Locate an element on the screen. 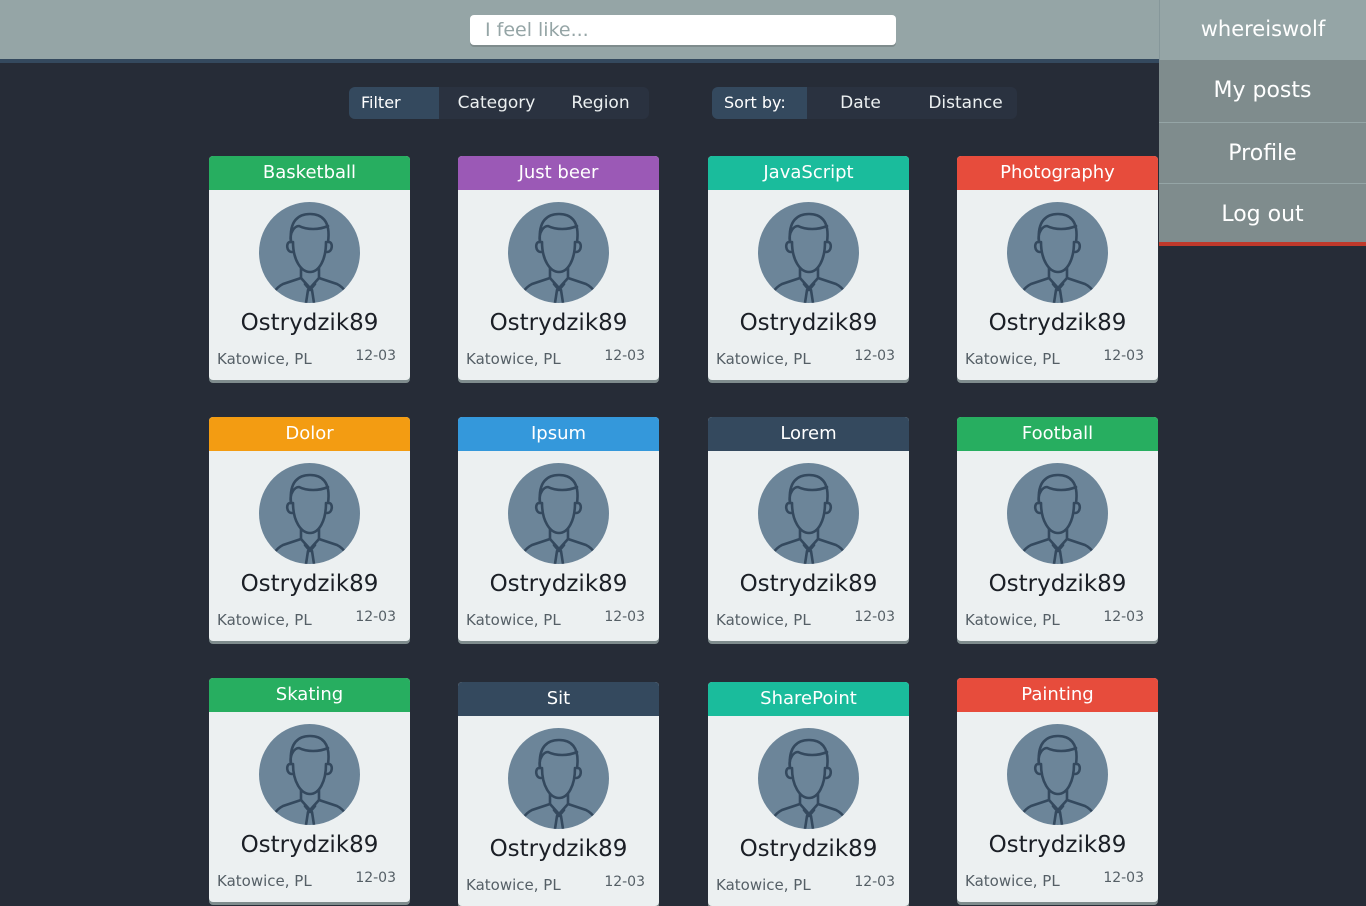  menu-item-profile: Profile is located at coordinates (1262, 152).